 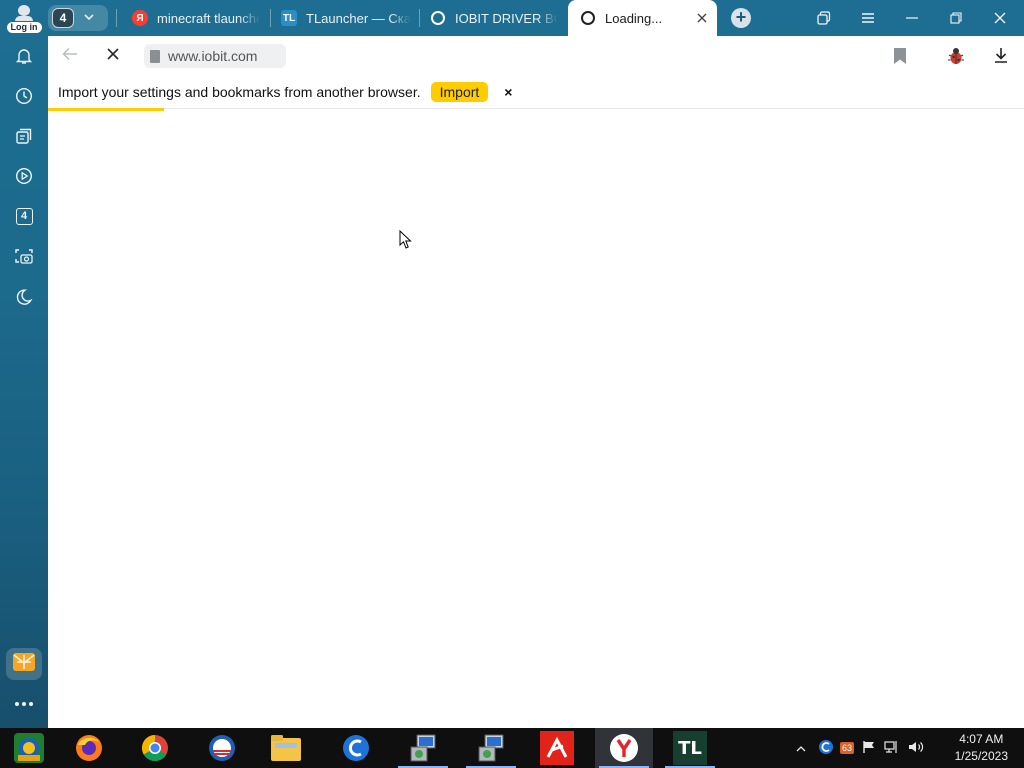 What do you see at coordinates (117, 56) in the screenshot?
I see `stop-icon` at bounding box center [117, 56].